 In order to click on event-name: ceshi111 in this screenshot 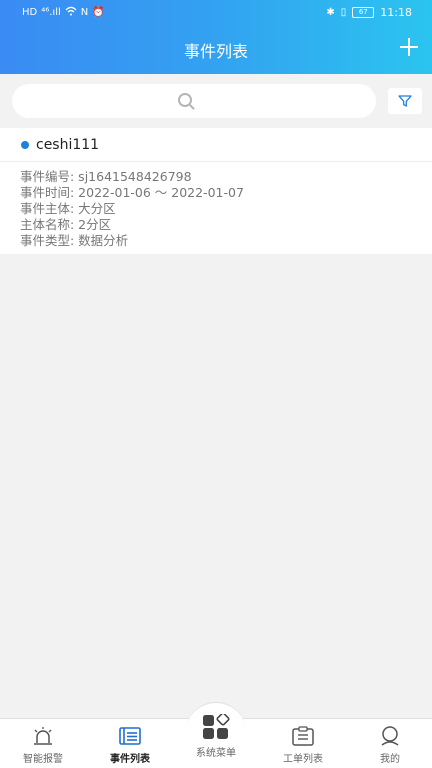, I will do `click(68, 144)`.